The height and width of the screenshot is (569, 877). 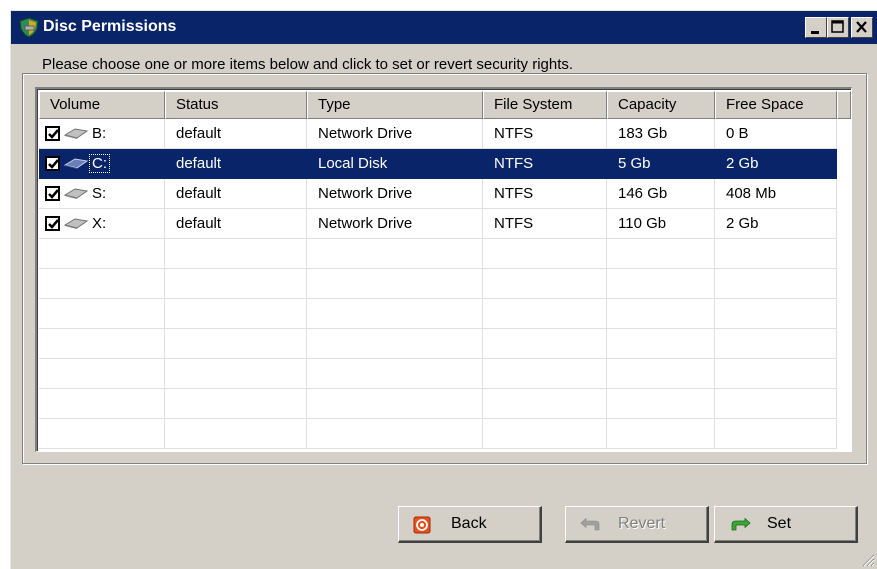 I want to click on type-cell: Local Disk, so click(x=395, y=164).